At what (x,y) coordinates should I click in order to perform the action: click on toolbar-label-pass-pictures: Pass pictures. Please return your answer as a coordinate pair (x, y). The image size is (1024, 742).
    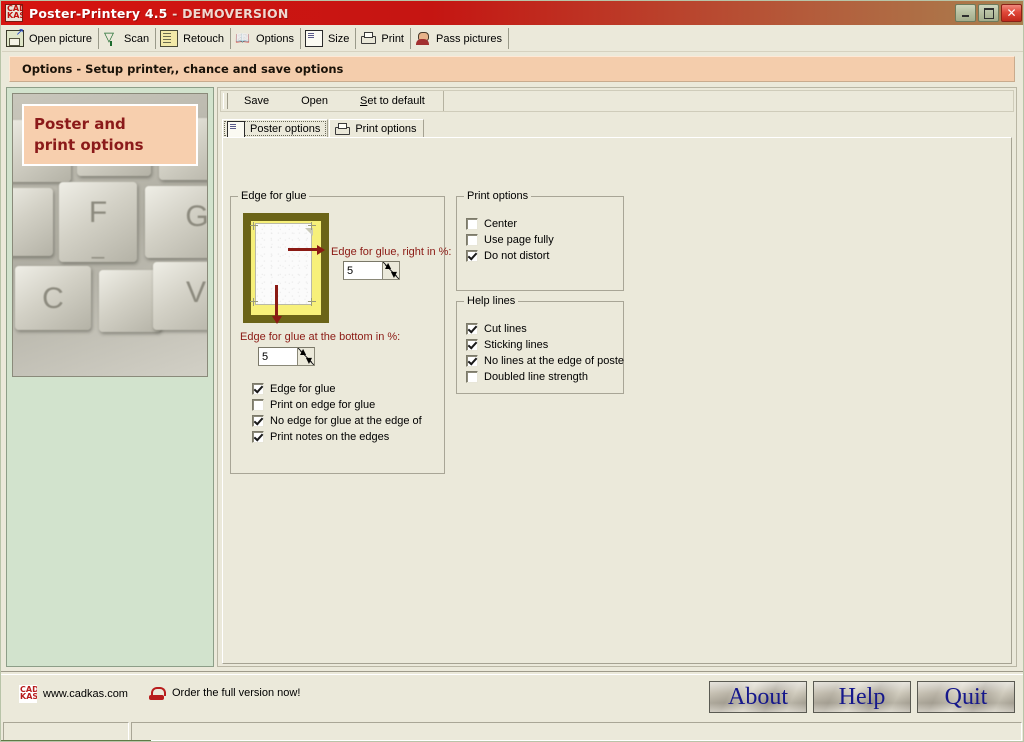
    Looking at the image, I should click on (469, 38).